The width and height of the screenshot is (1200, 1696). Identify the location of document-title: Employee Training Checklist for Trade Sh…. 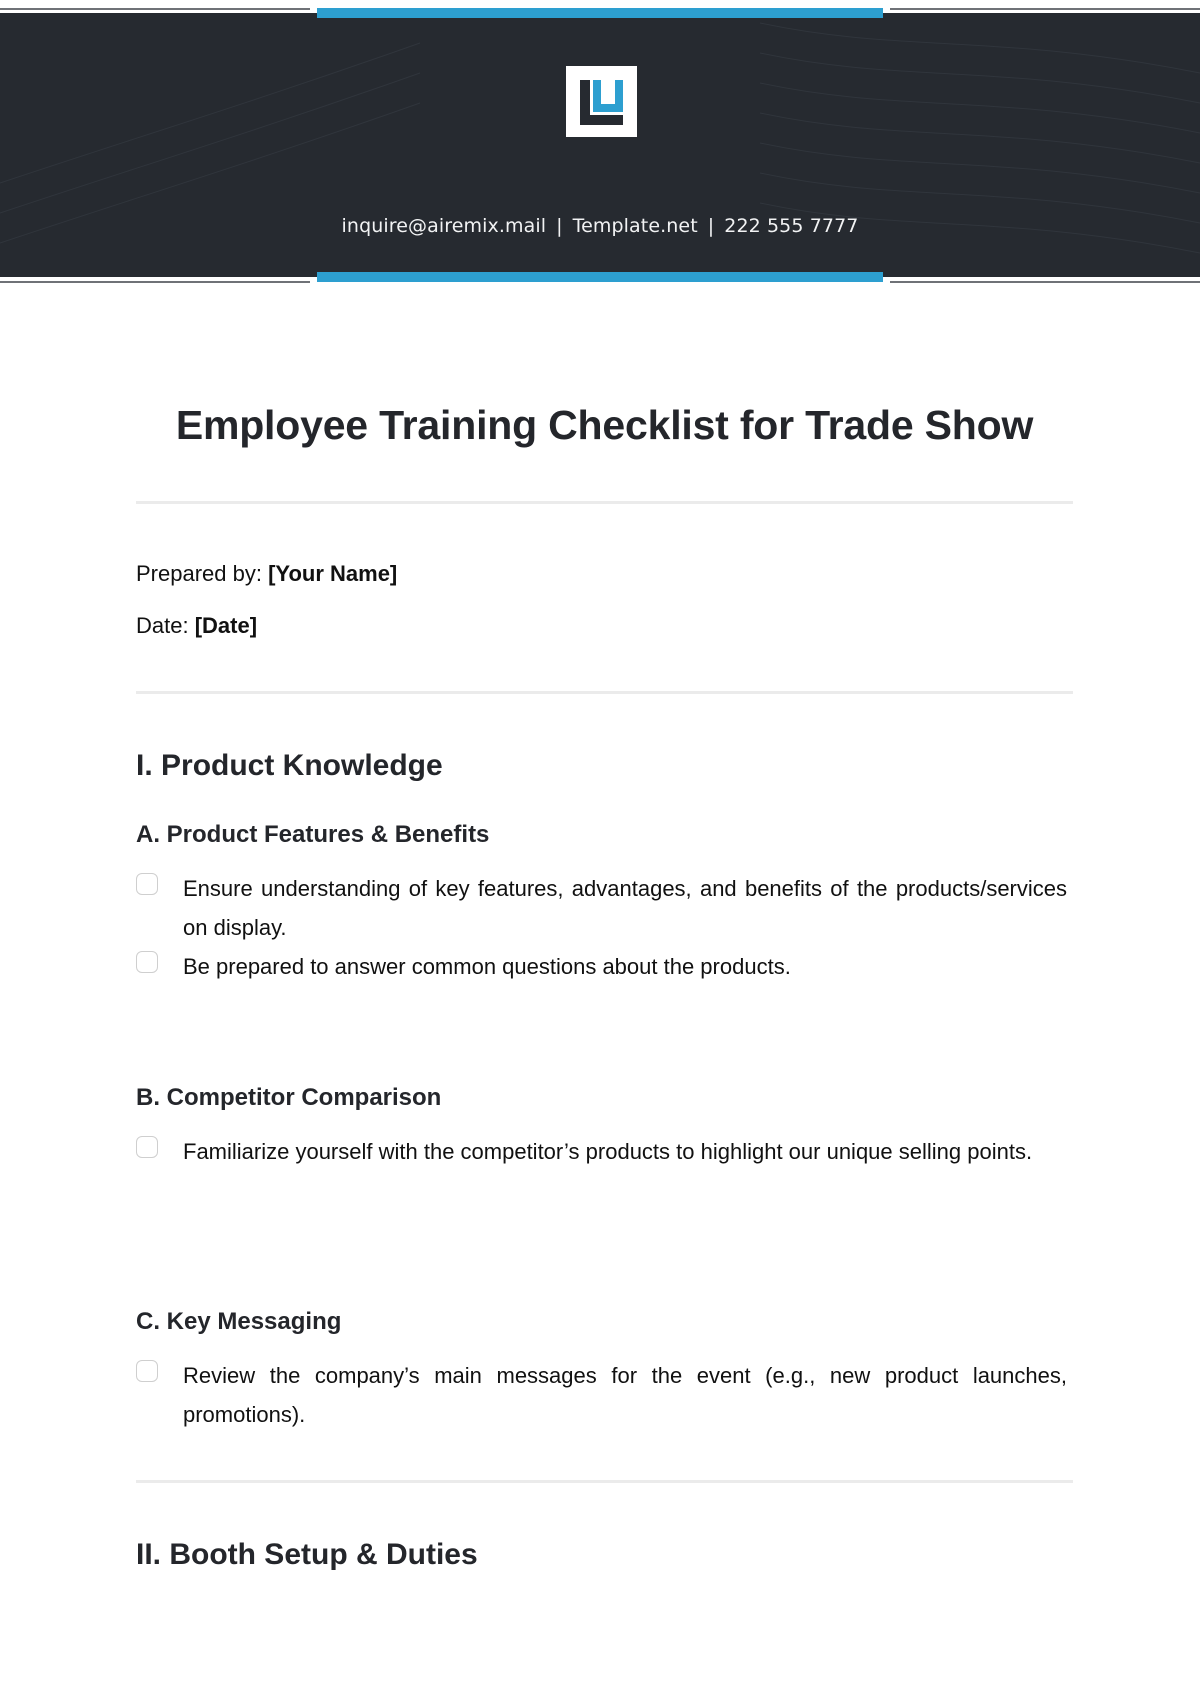
(604, 425).